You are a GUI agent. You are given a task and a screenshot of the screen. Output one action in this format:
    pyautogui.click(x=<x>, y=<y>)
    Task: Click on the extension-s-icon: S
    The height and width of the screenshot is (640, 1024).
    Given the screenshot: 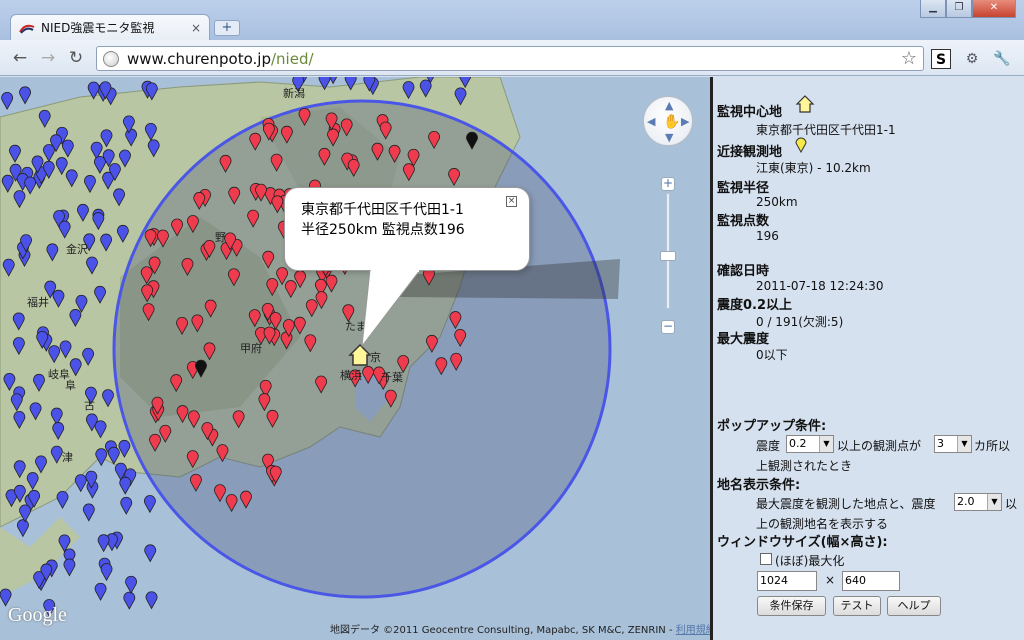 What is the action you would take?
    pyautogui.click(x=941, y=59)
    